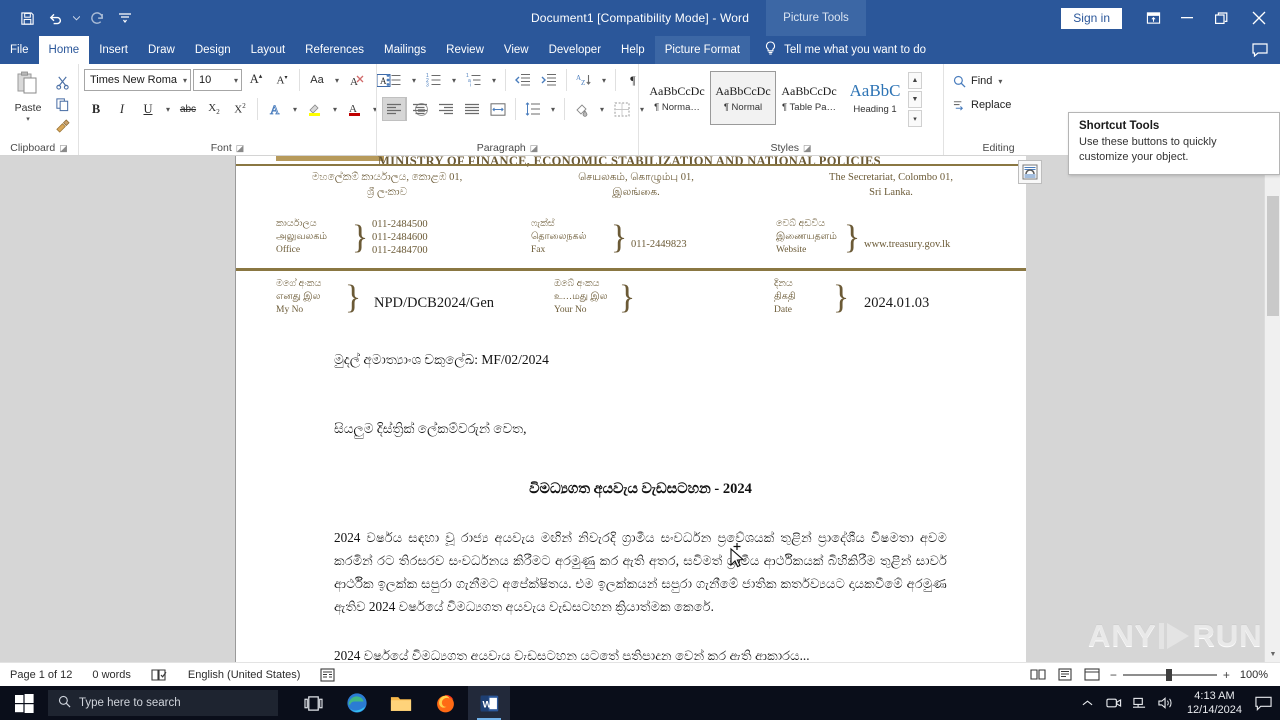 The width and height of the screenshot is (1280, 720). Describe the element at coordinates (1263, 703) in the screenshot. I see `action-center-icon` at that location.